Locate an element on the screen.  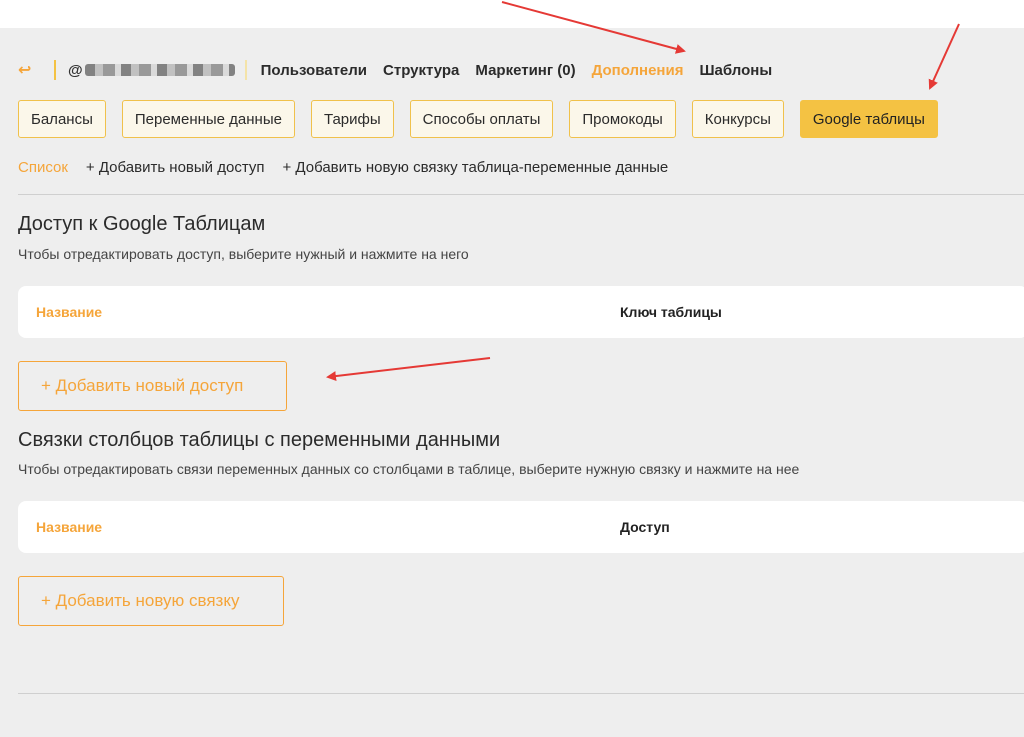
access-col-key: Ключ таблицы is located at coordinates (671, 312).